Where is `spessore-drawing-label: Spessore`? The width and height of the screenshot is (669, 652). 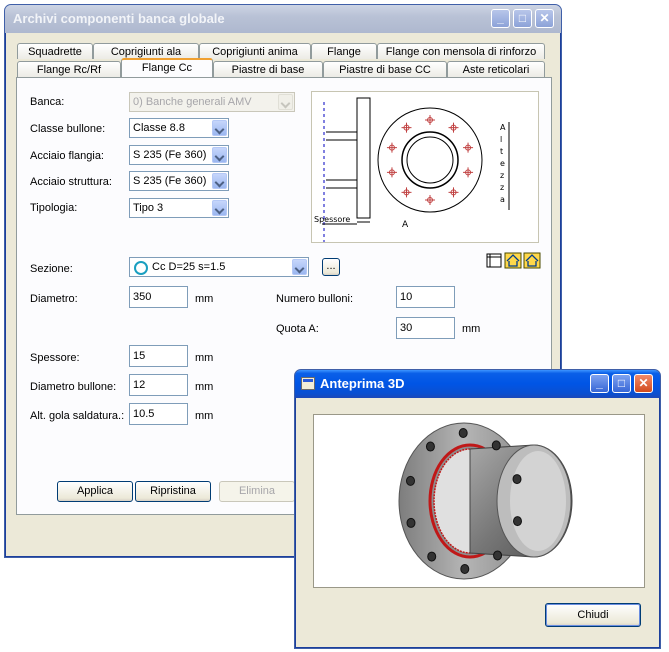 spessore-drawing-label: Spessore is located at coordinates (332, 219).